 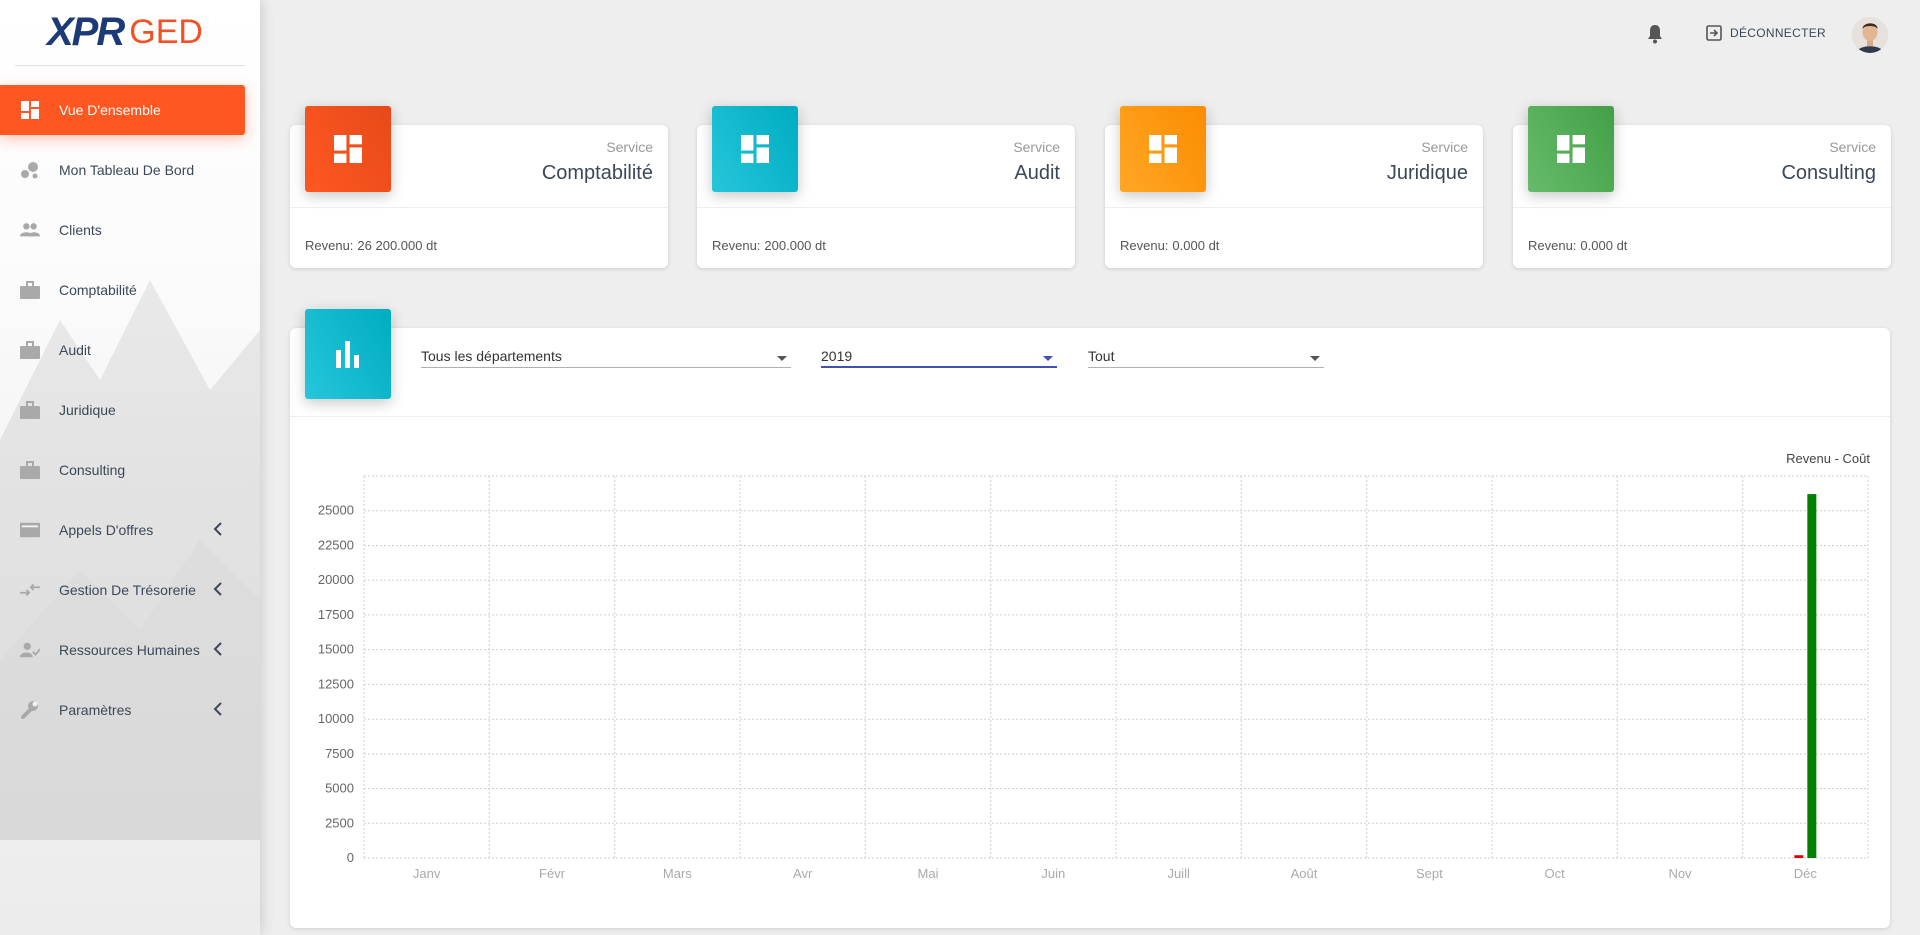 I want to click on sidebar-item-label: Paramètres, so click(x=95, y=710).